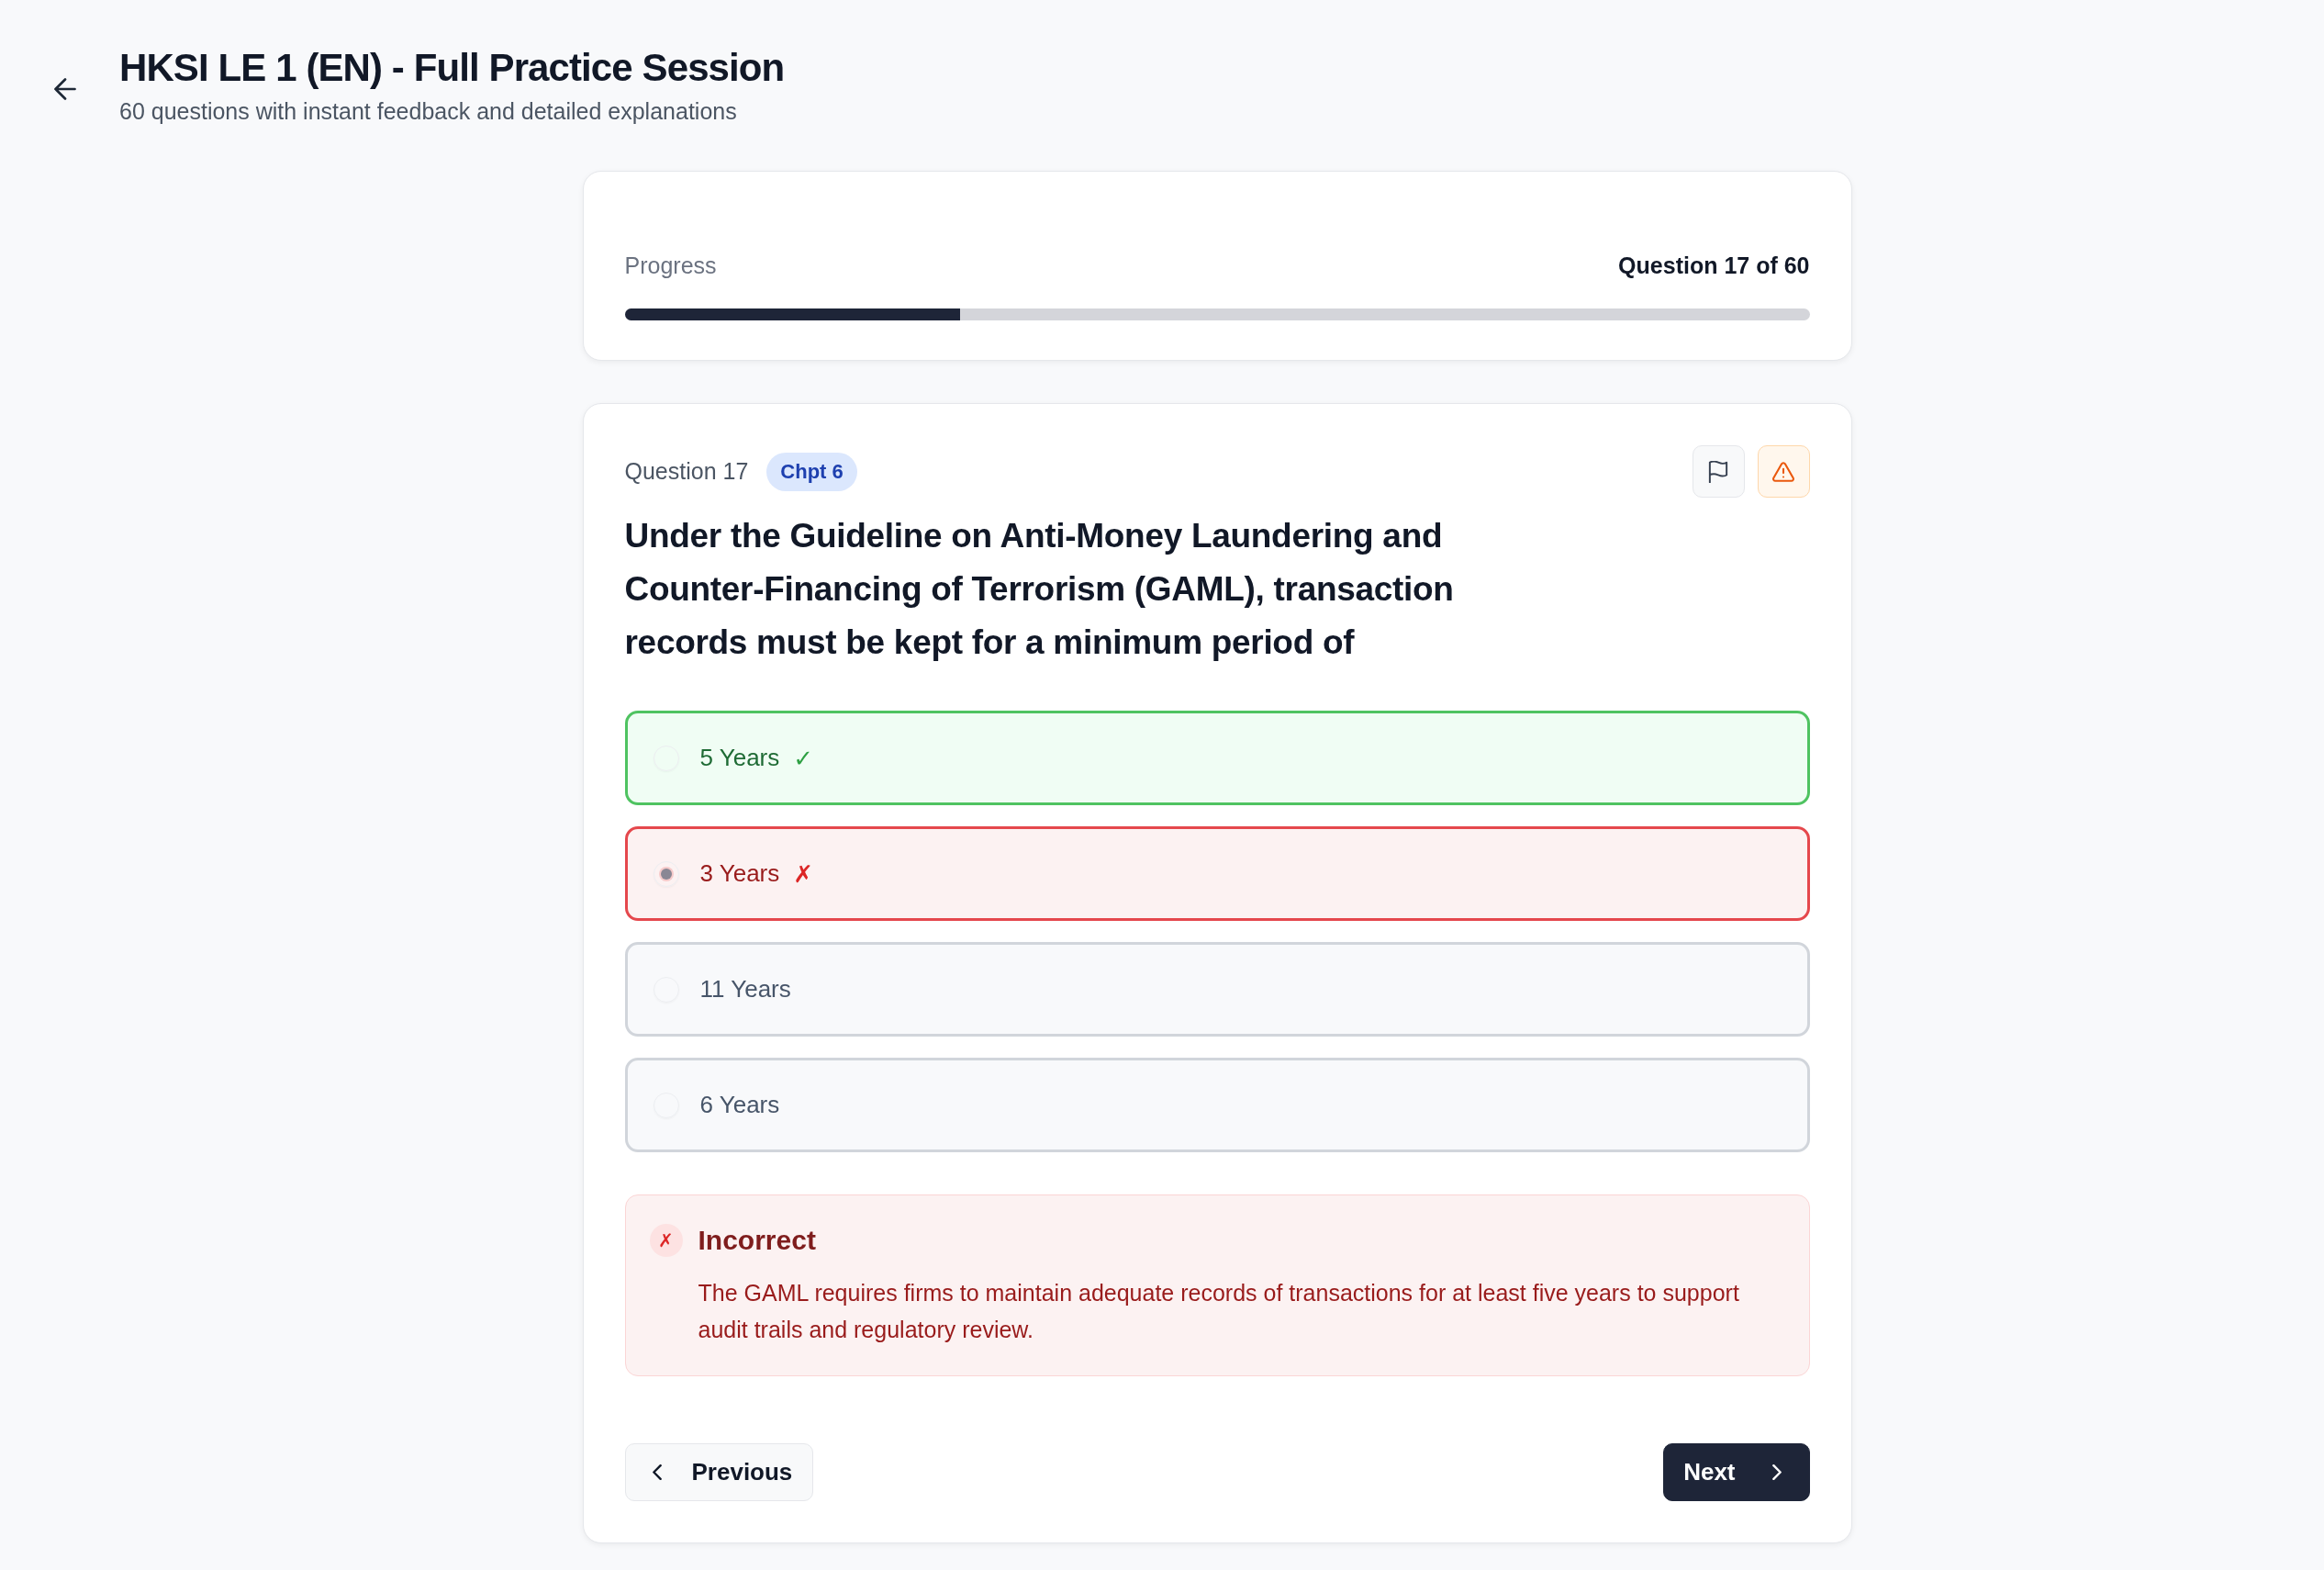  Describe the element at coordinates (1217, 873) in the screenshot. I see `answer-option: 3 Years ✗` at that location.